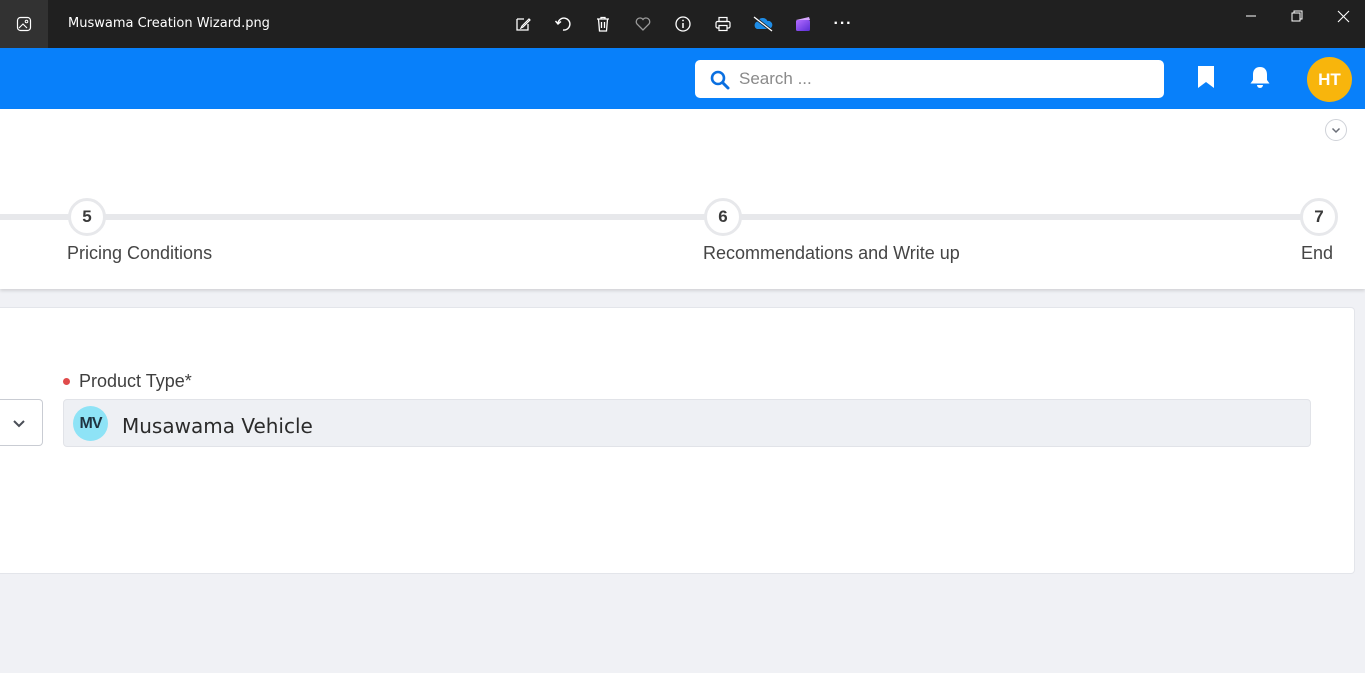 The width and height of the screenshot is (1365, 673). What do you see at coordinates (643, 24) in the screenshot?
I see `favorite-icon` at bounding box center [643, 24].